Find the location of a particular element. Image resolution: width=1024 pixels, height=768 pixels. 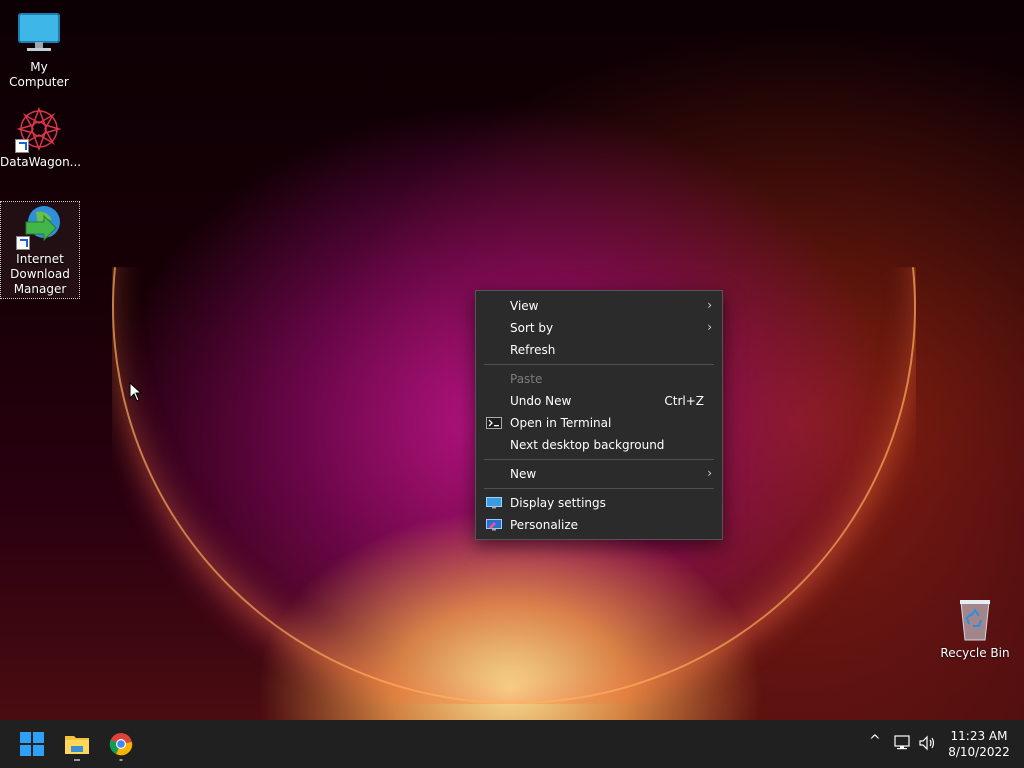

windows-logo-icon is located at coordinates (32, 744).